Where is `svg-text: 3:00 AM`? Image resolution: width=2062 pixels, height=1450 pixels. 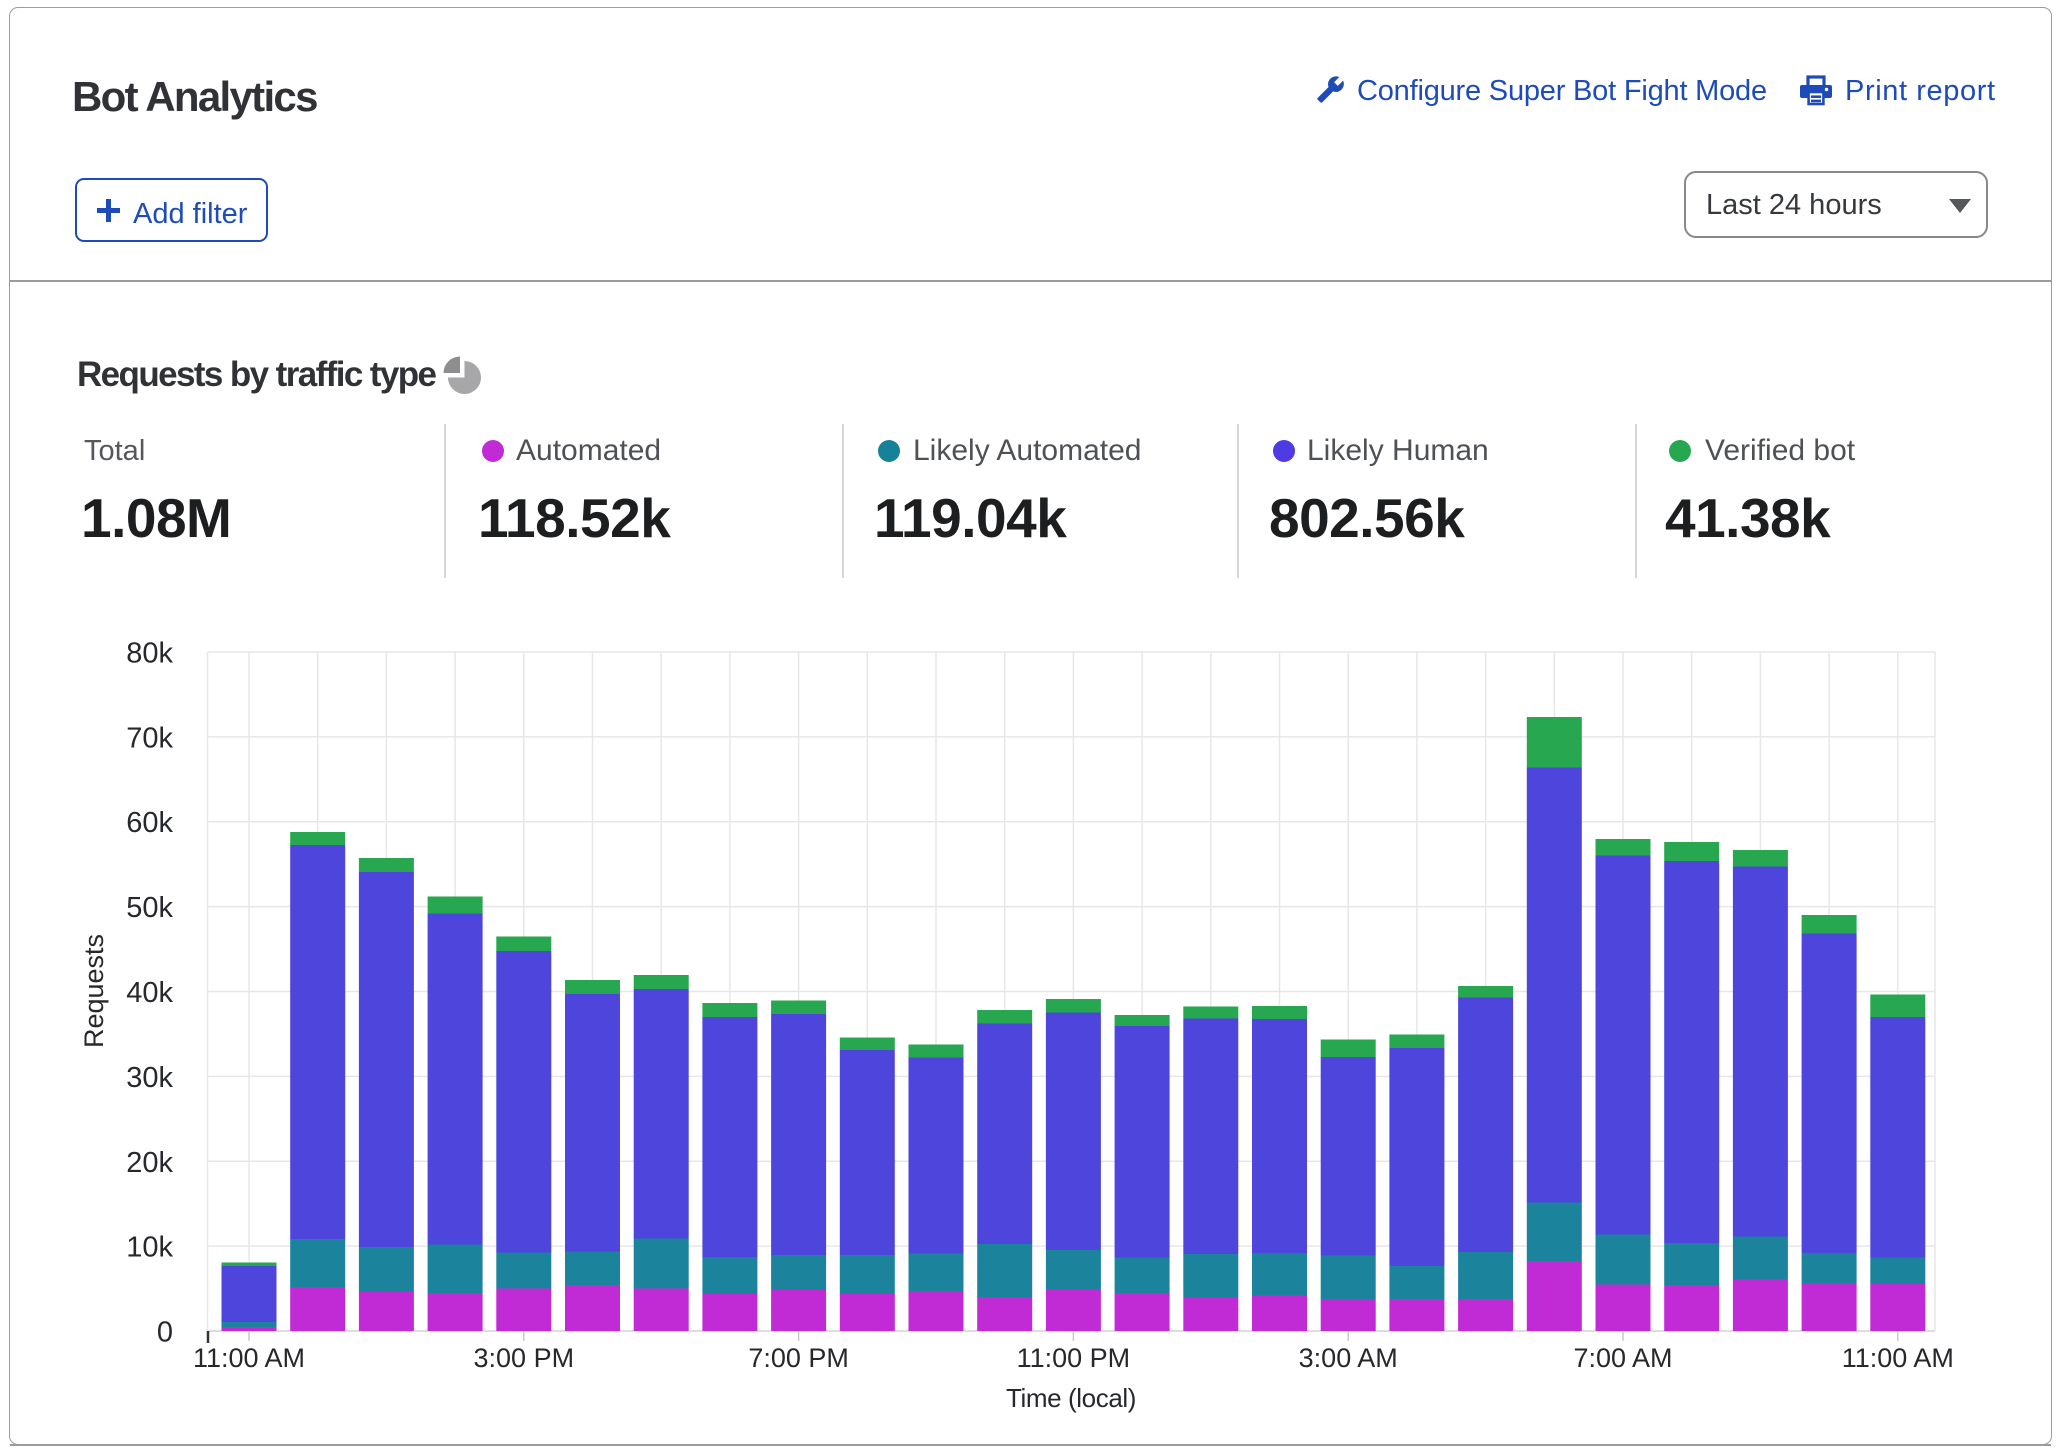
svg-text: 3:00 AM is located at coordinates (1348, 1358).